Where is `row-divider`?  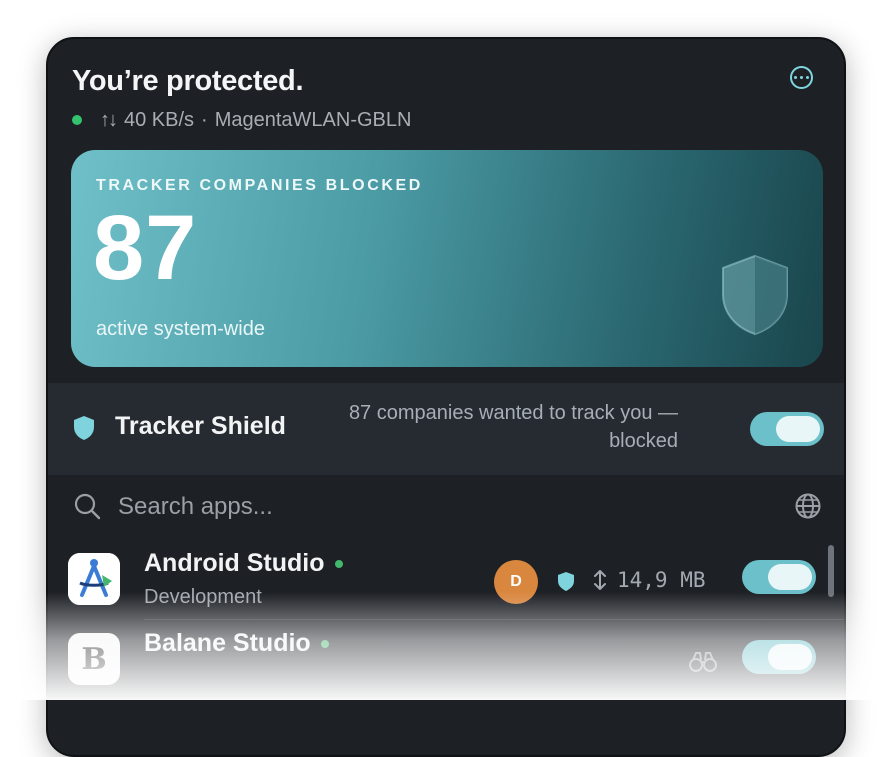
row-divider is located at coordinates (494, 619).